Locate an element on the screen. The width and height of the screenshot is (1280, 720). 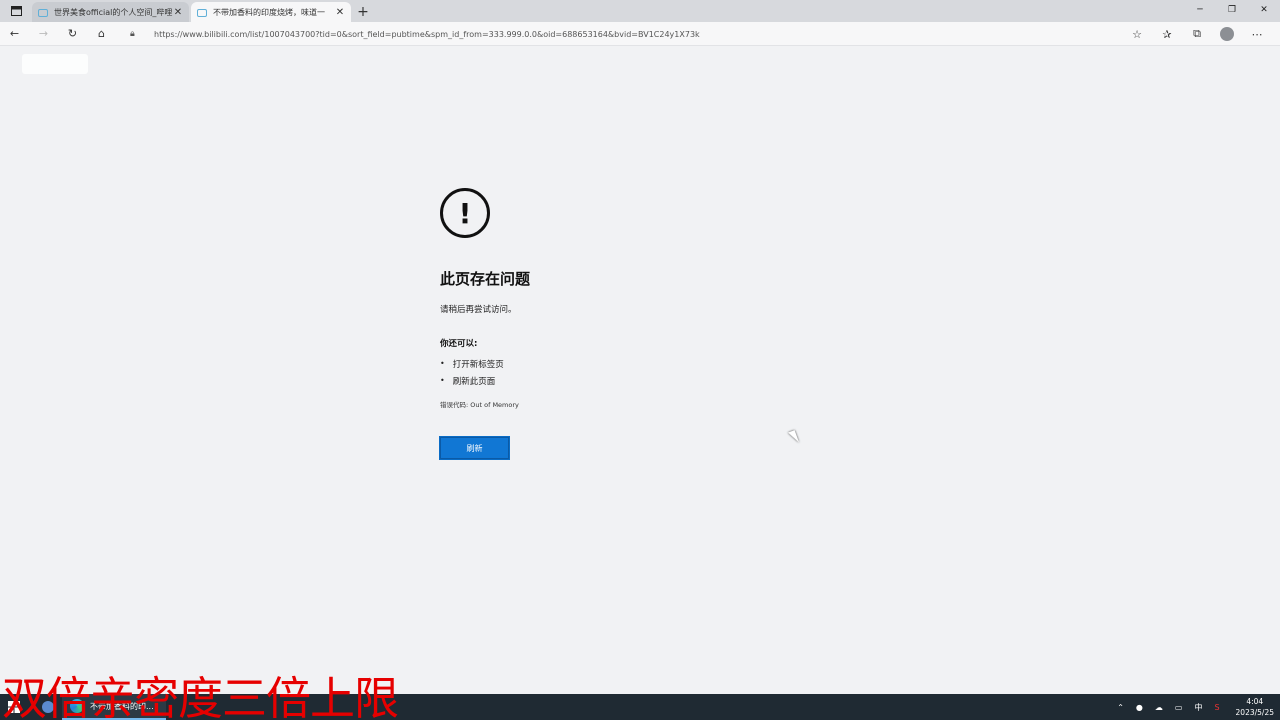
add-favorite-button: ☆ is located at coordinates (1137, 34).